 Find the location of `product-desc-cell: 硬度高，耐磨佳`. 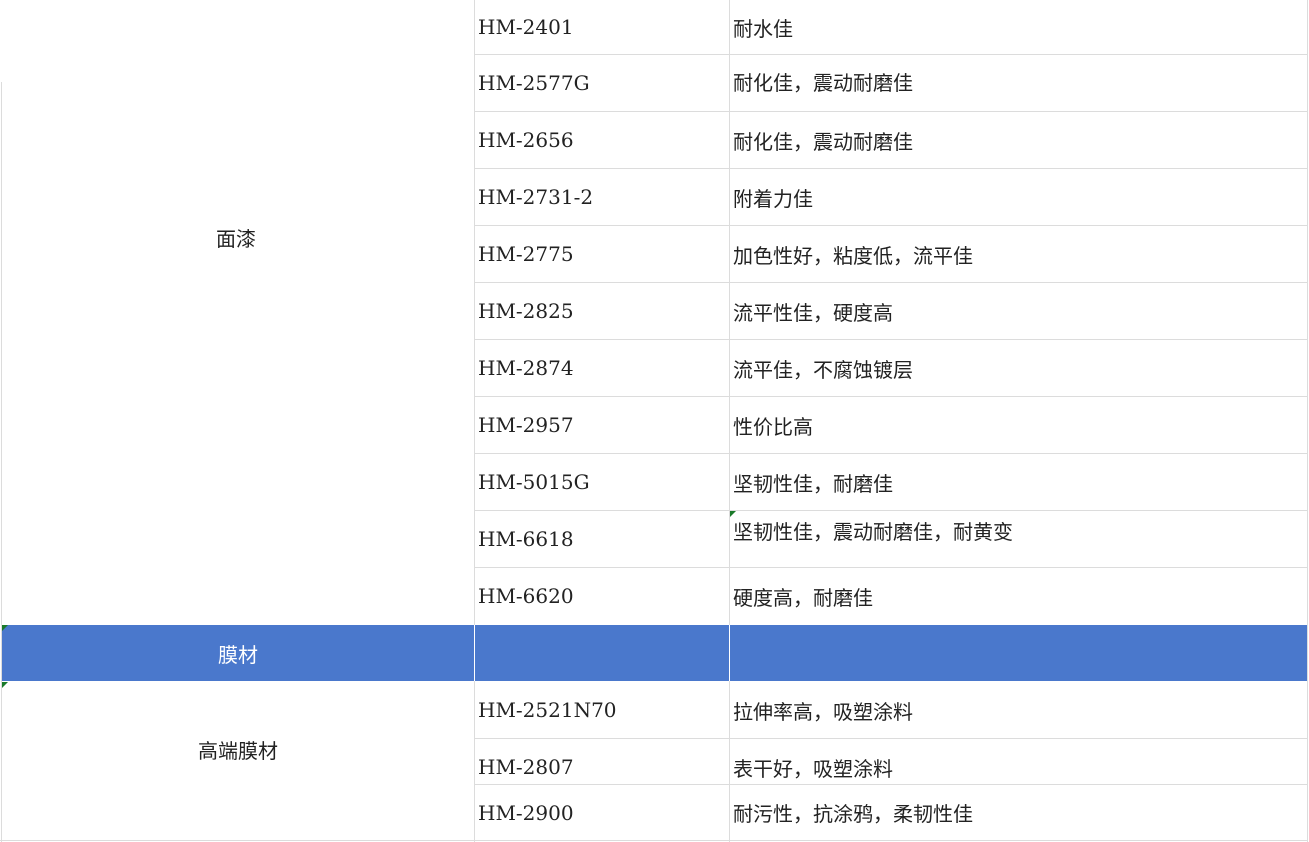

product-desc-cell: 硬度高，耐磨佳 is located at coordinates (1018, 596).